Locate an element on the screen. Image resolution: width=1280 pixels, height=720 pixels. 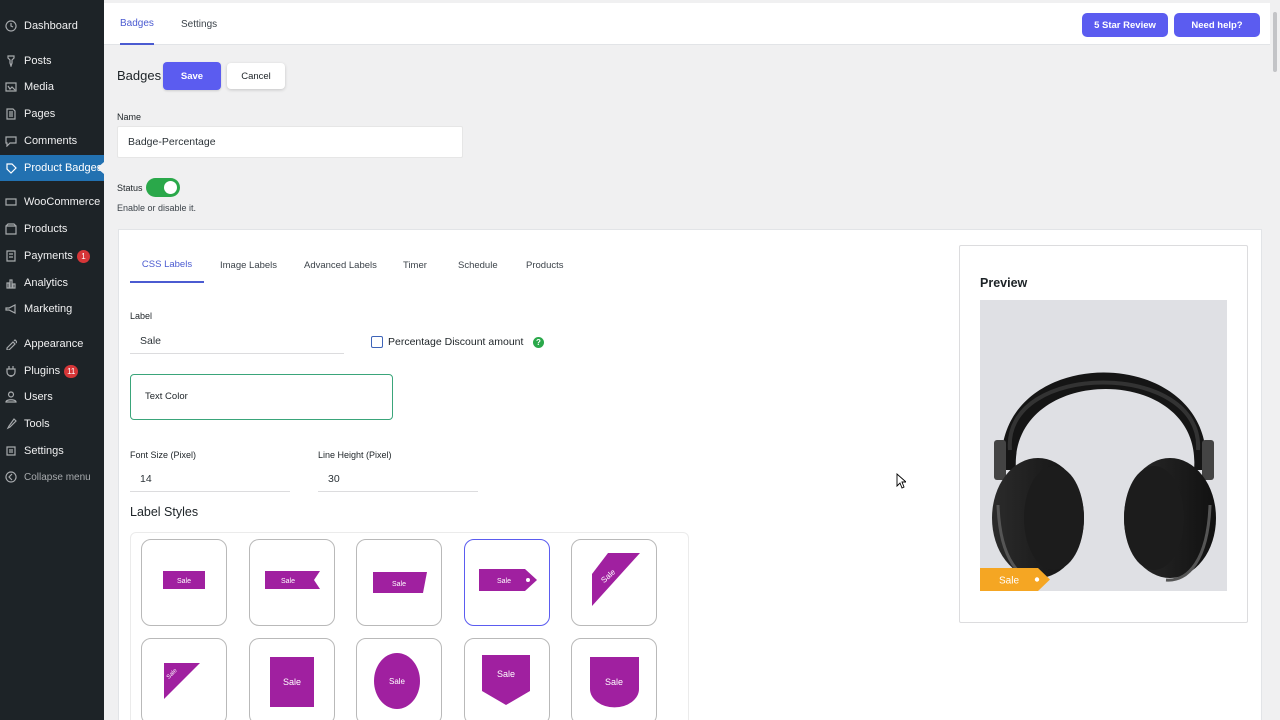
sidebar-item-appearance: Appearance is located at coordinates (52, 344).